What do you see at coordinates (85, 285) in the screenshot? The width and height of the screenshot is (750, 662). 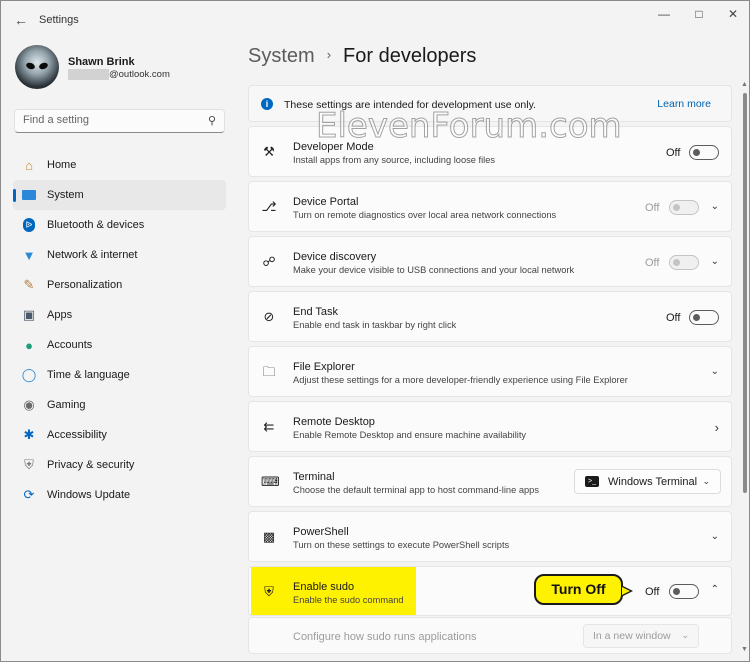 I see `sidebar-item-label: Personalization` at bounding box center [85, 285].